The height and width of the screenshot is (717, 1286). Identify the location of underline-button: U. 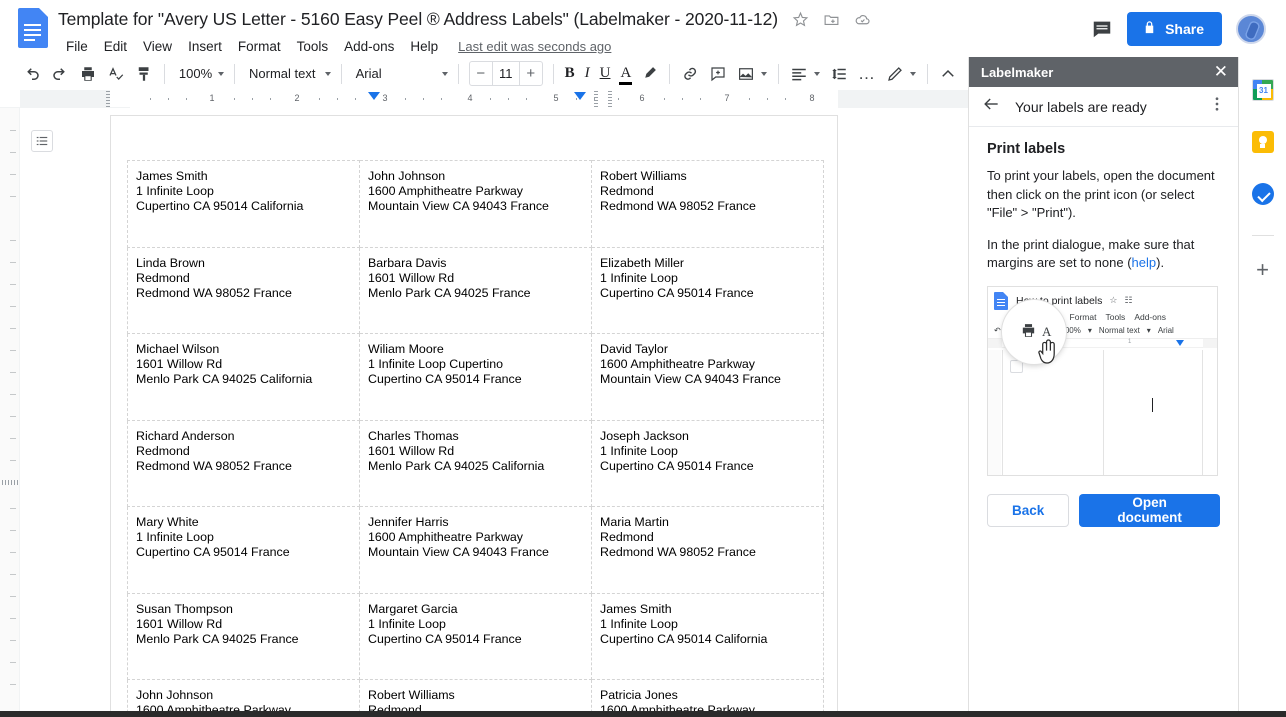
(605, 74).